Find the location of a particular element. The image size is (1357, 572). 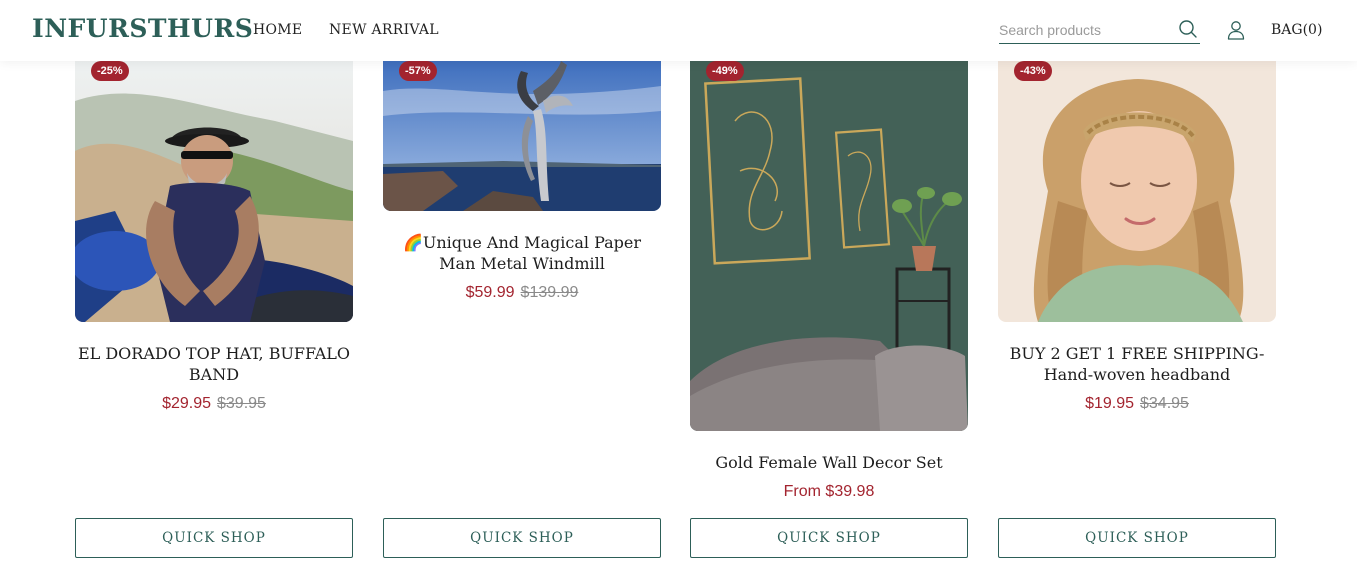

price-row: $29.95 $39.95 is located at coordinates (214, 404).